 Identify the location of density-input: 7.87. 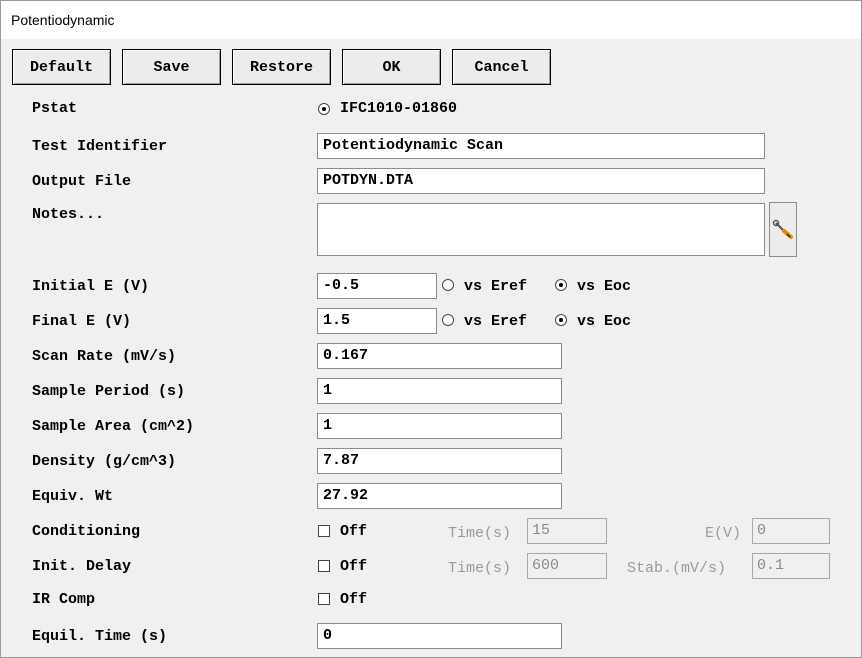
(439, 461).